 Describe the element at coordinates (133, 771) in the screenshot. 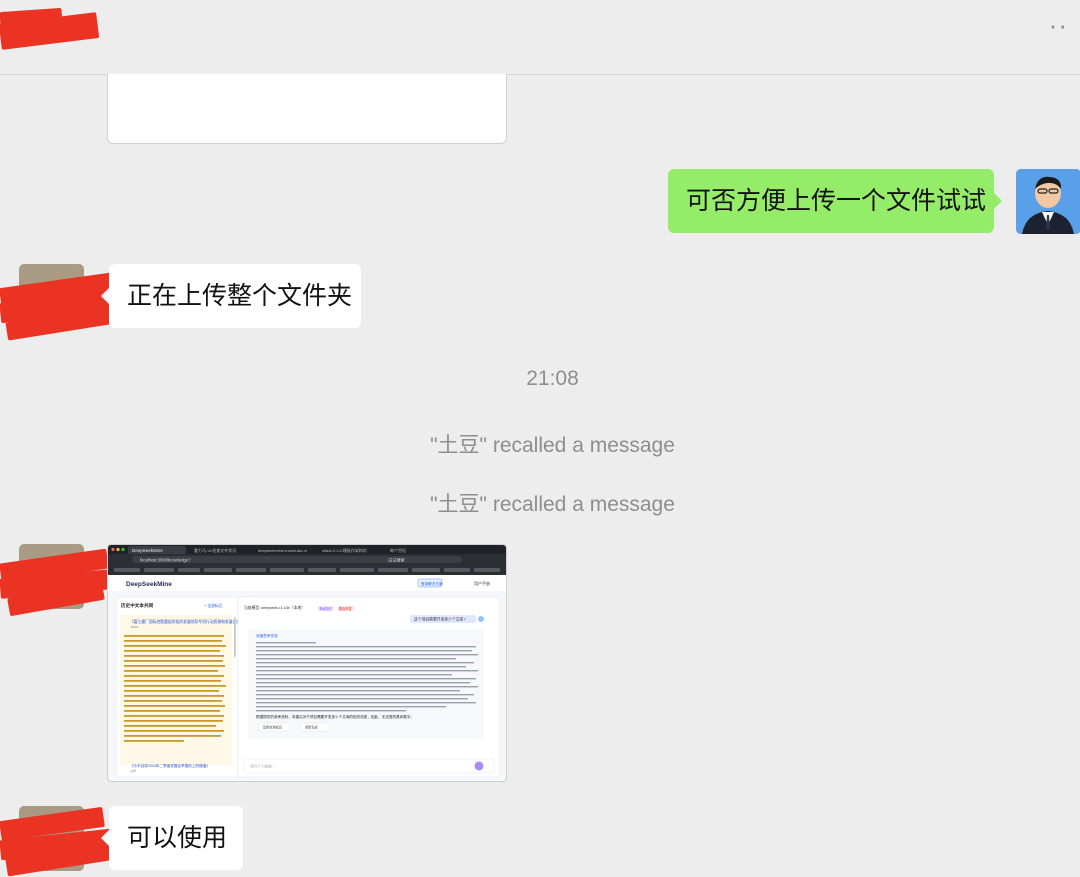

I see `file-item-ext: .pdf` at that location.